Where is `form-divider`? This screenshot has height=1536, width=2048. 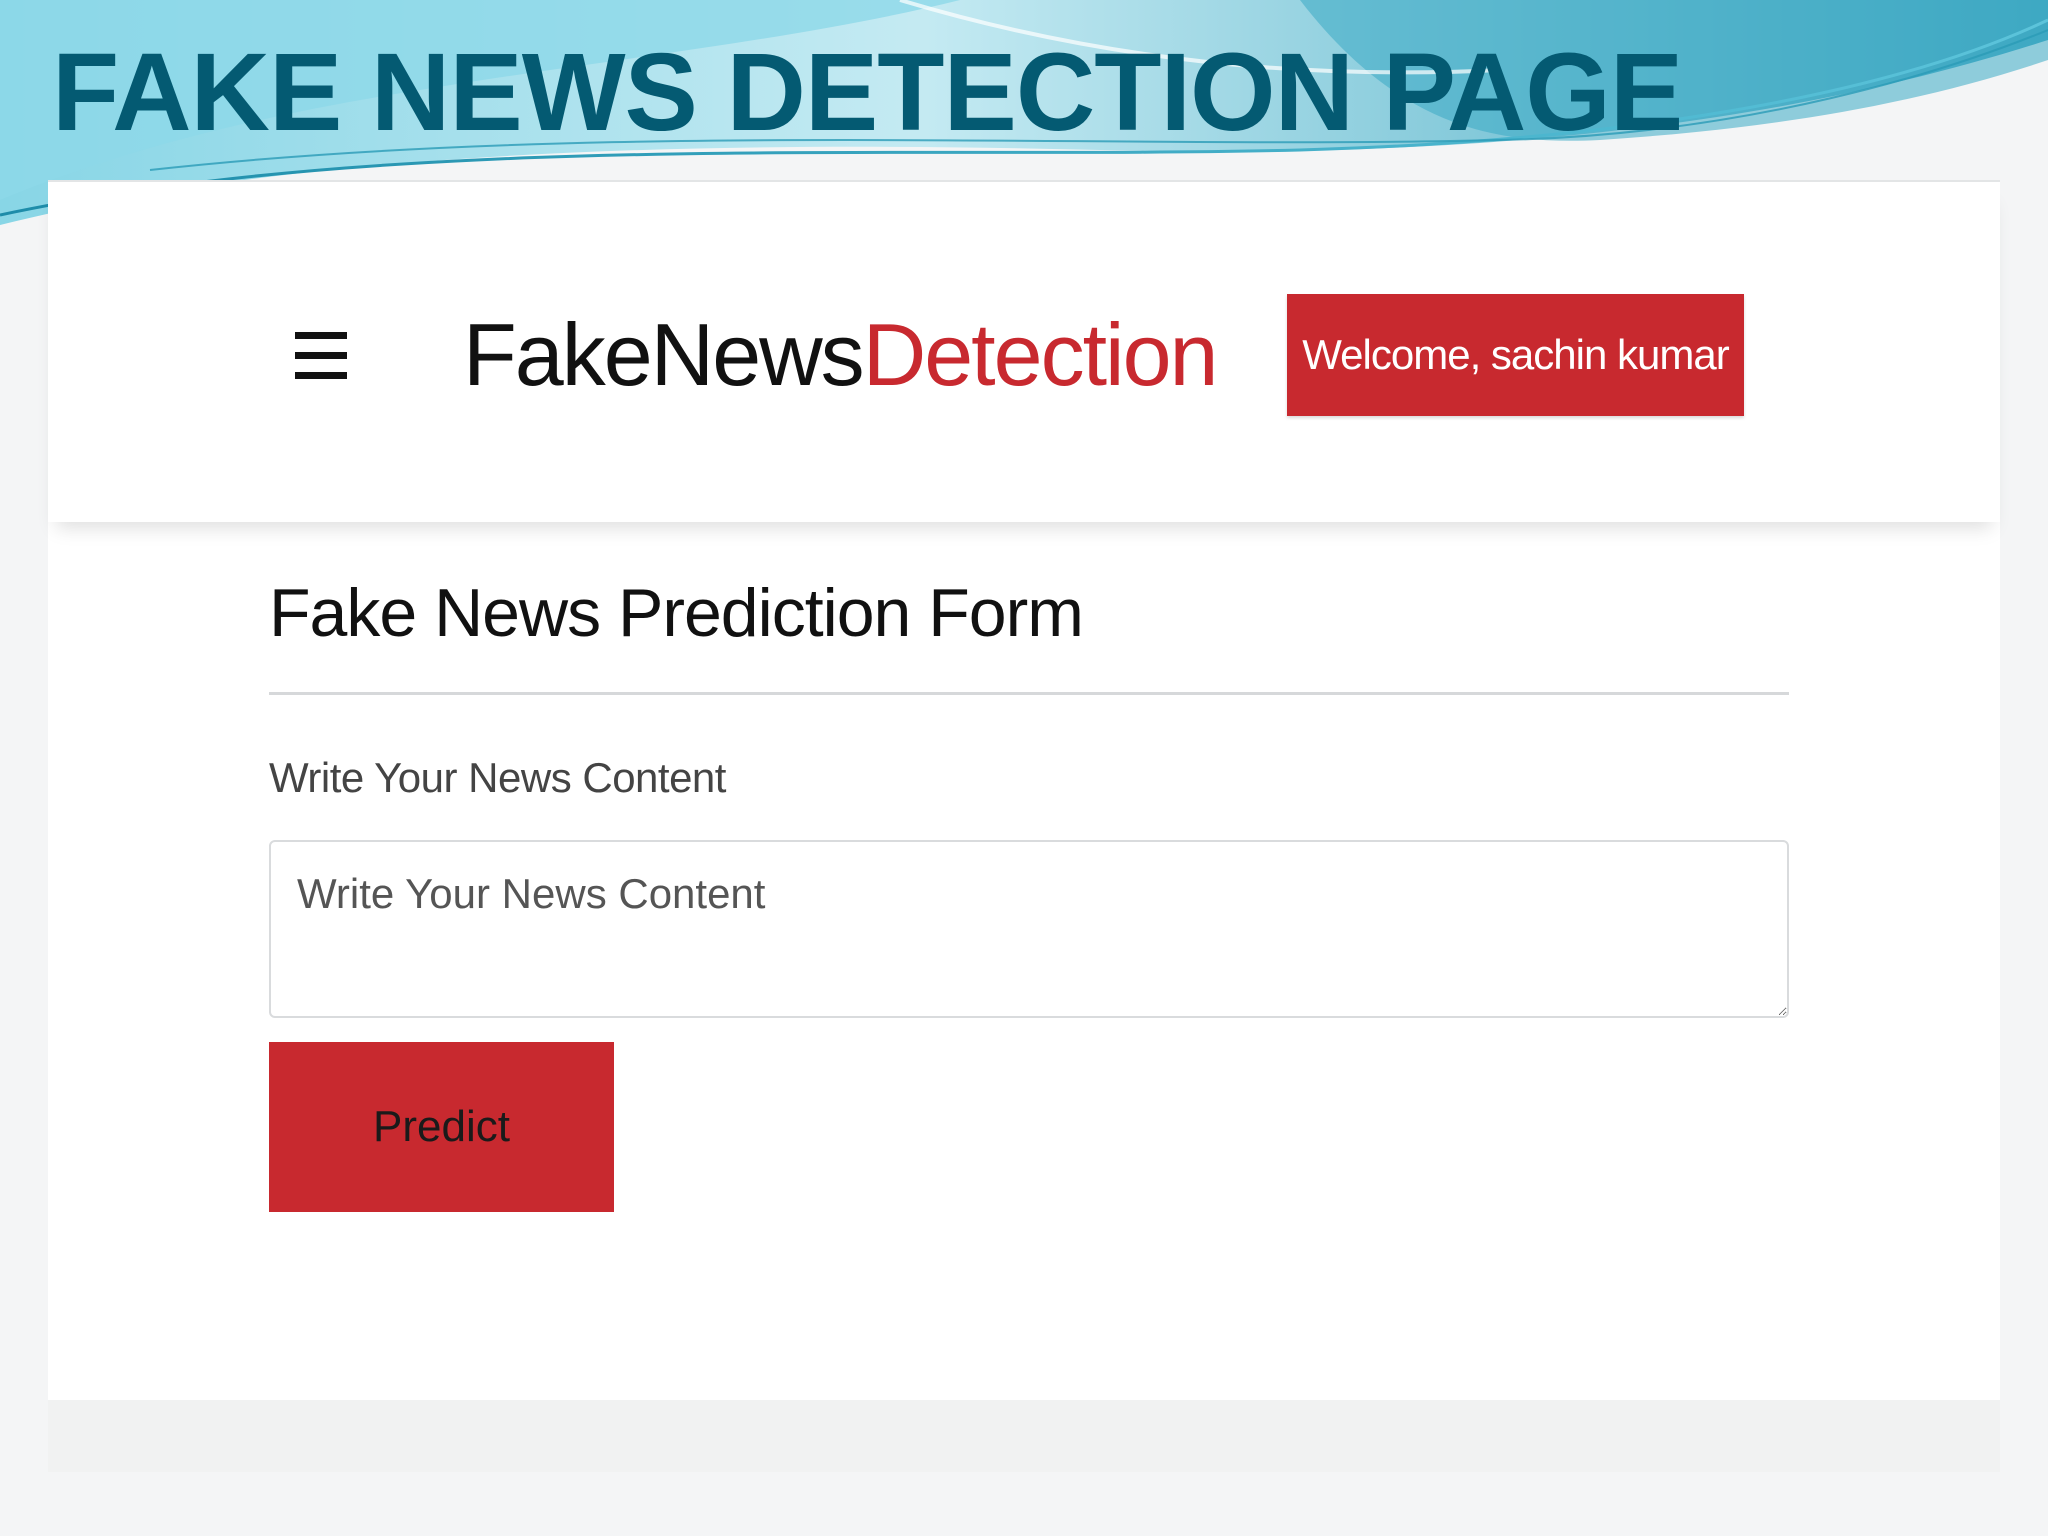
form-divider is located at coordinates (1029, 693).